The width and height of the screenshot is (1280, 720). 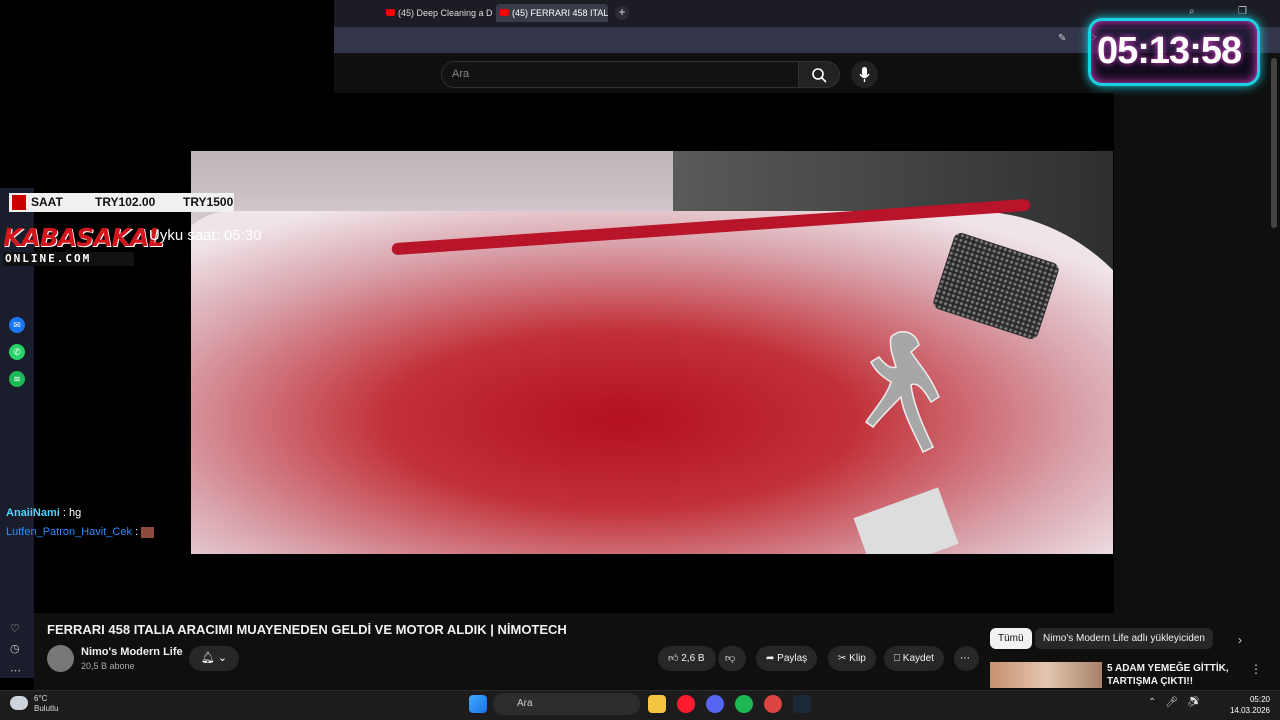 What do you see at coordinates (1249, 710) in the screenshot?
I see `clock-date: 14.03.2026` at bounding box center [1249, 710].